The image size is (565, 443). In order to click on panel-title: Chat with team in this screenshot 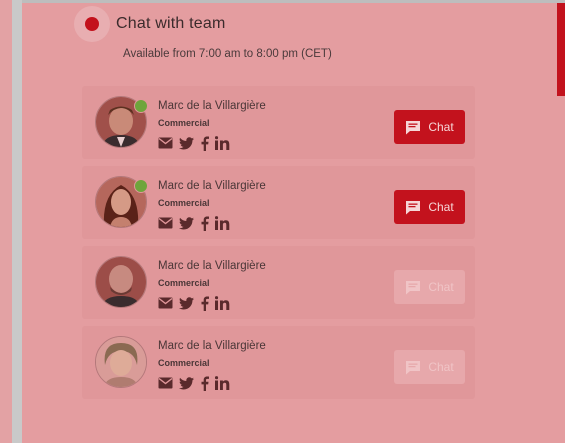, I will do `click(171, 23)`.